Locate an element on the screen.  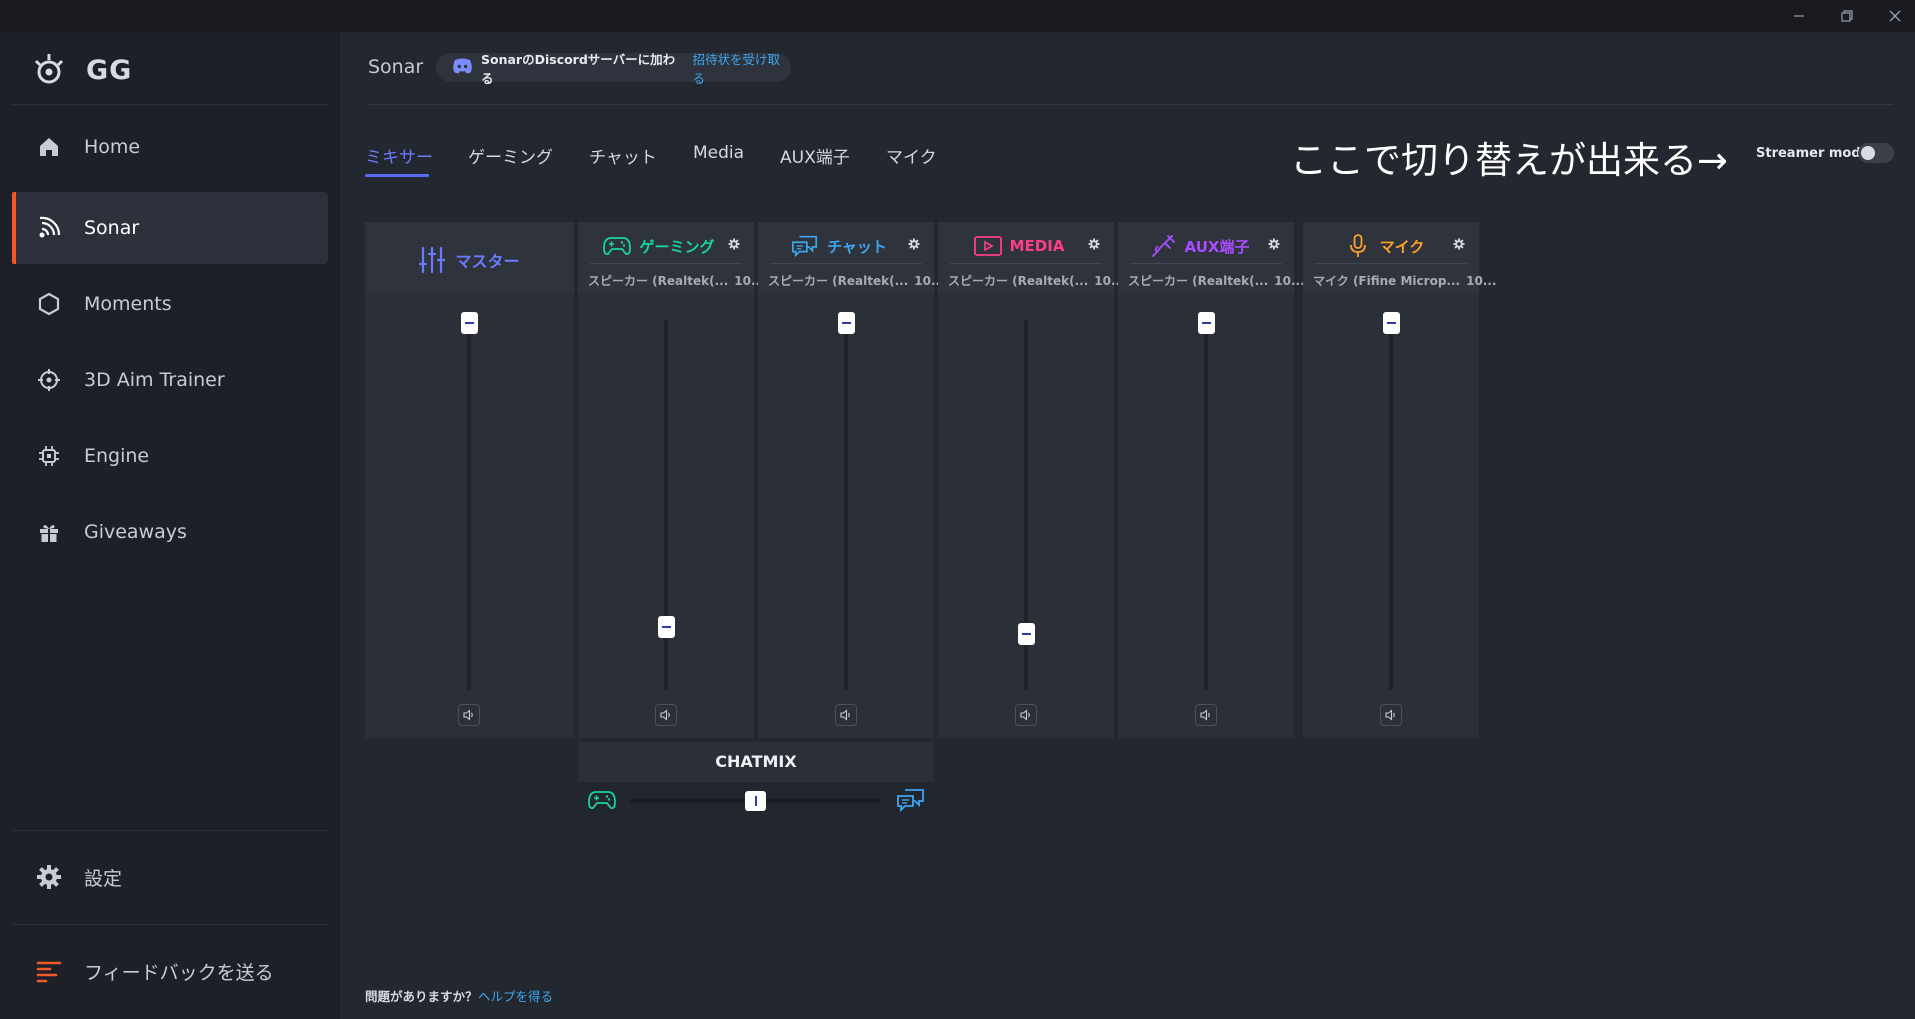
discord-banner: SonarのDiscordサーバーに加わる 招待状を受け取る is located at coordinates (613, 69).